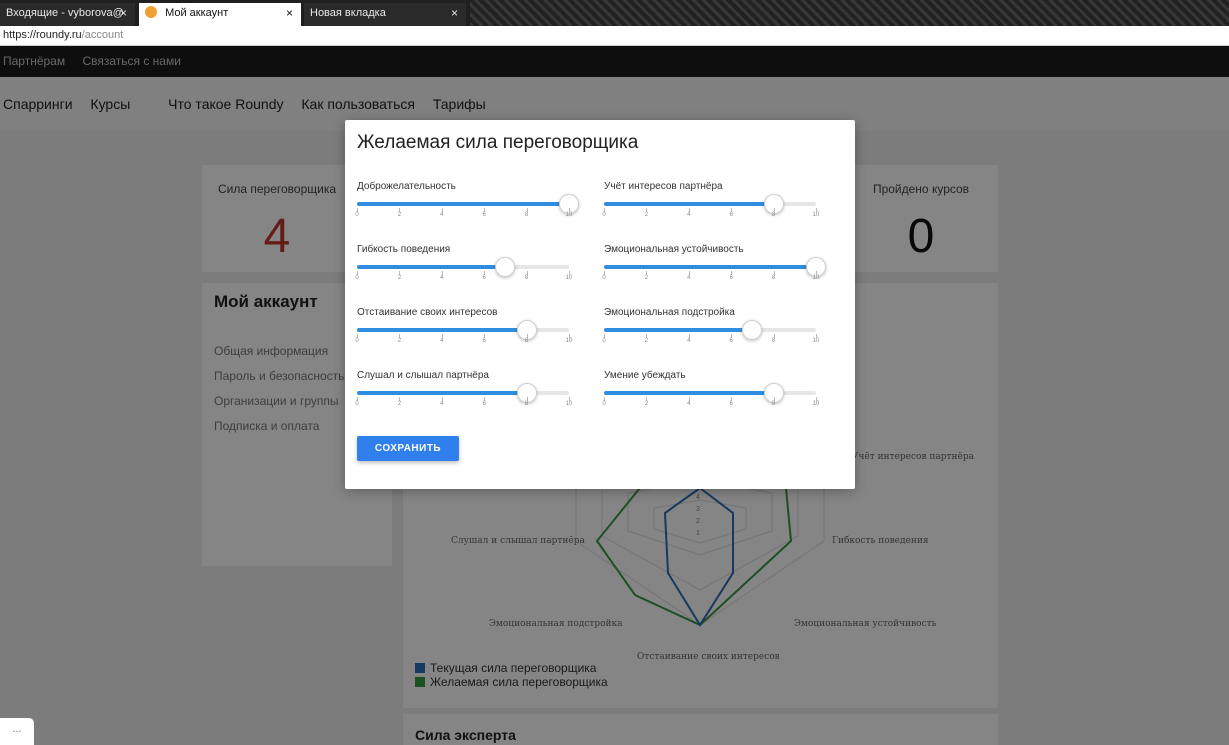 The image size is (1229, 745). I want to click on tab-new: Новая вкладка ×, so click(385, 14).